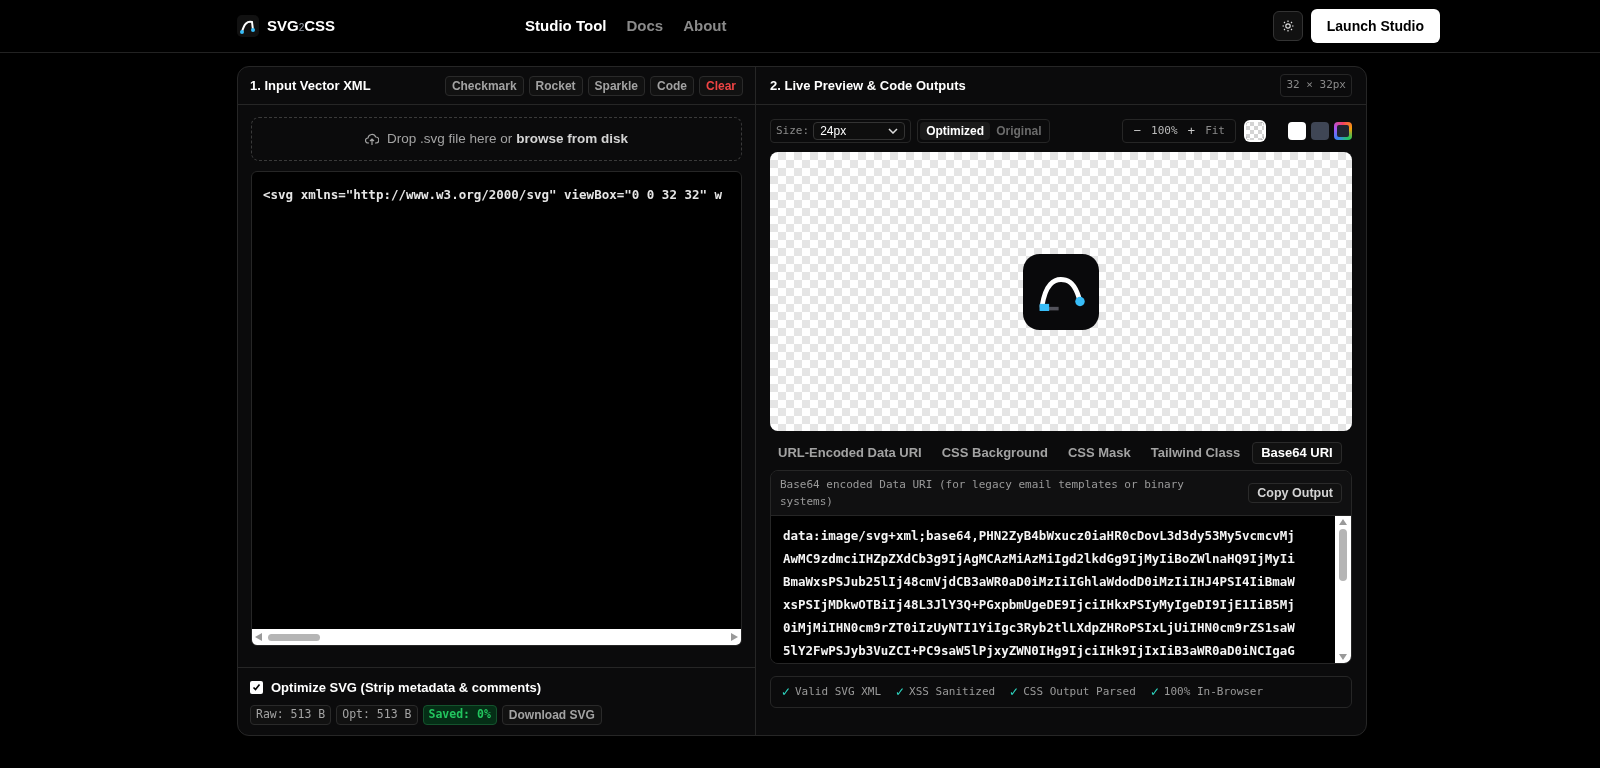 The width and height of the screenshot is (1600, 768). What do you see at coordinates (838, 691) in the screenshot?
I see `status-text: Valid SVG XML` at bounding box center [838, 691].